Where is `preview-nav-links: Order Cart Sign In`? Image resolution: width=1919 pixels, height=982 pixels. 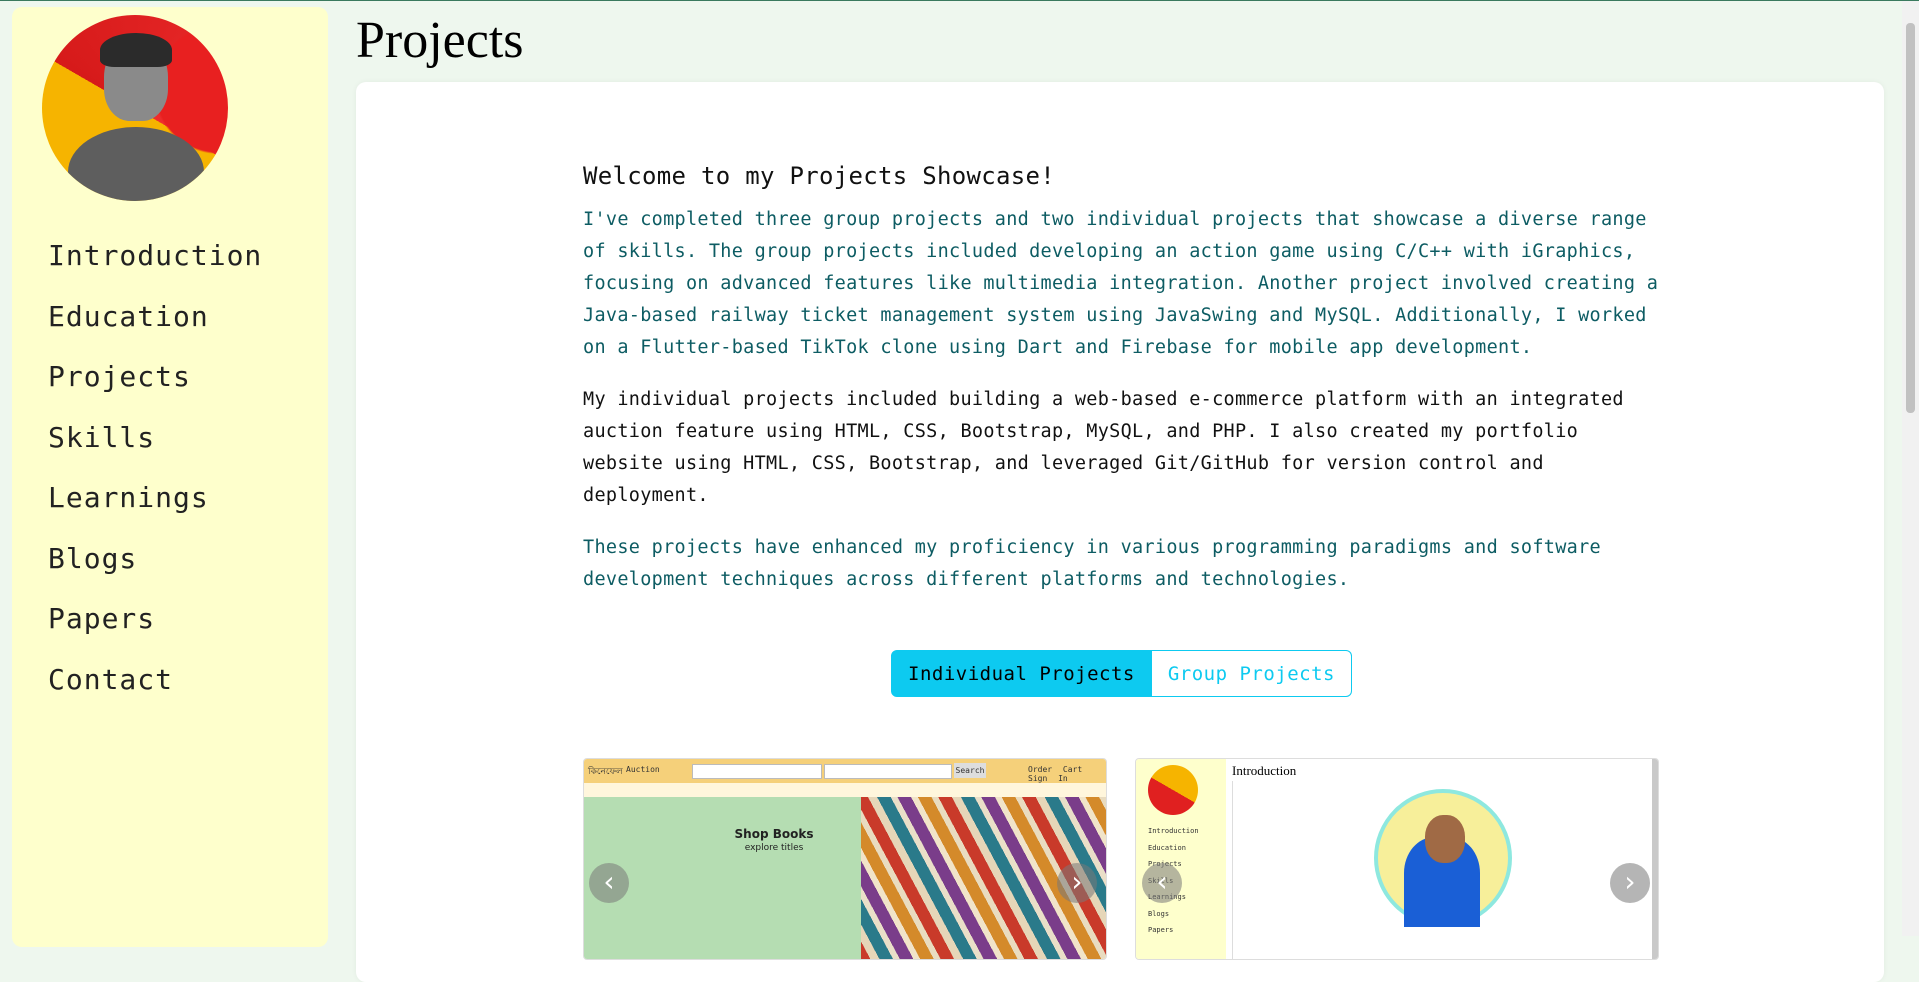
preview-nav-links: Order Cart Sign In is located at coordinates (1055, 774).